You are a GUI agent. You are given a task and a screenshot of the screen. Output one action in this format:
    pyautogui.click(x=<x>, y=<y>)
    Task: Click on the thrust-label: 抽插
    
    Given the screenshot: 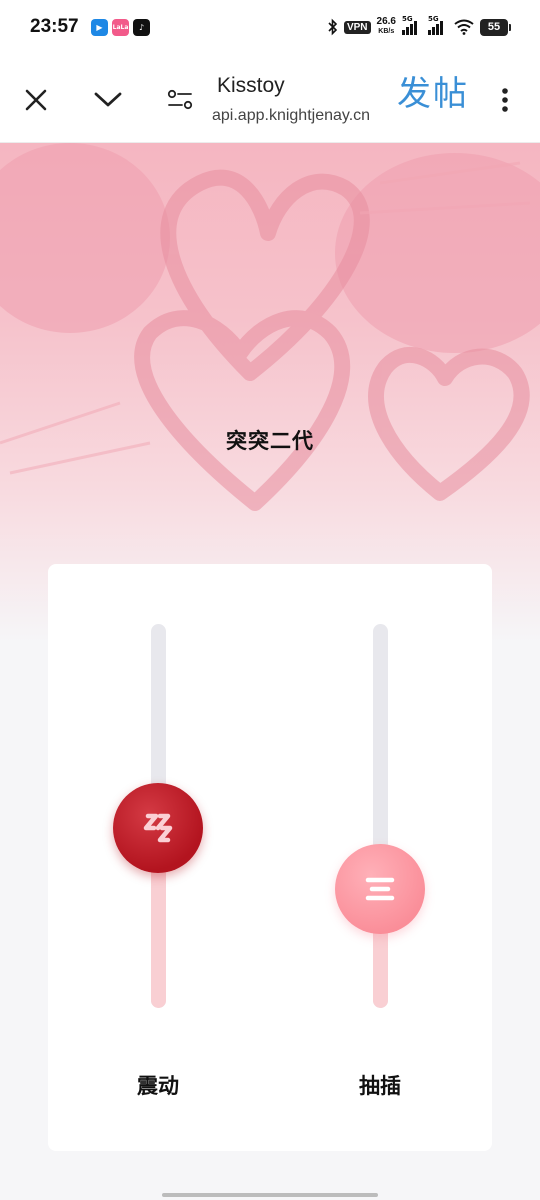 What is the action you would take?
    pyautogui.click(x=380, y=1086)
    